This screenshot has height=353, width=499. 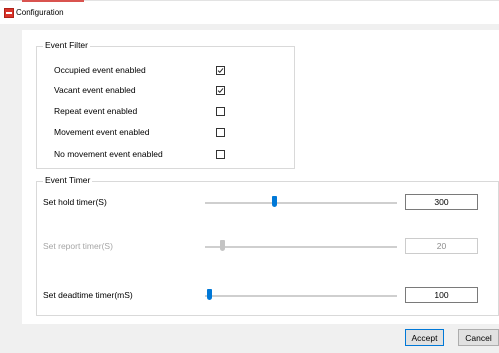 I want to click on report-timer-label: Set report timer(S), so click(x=78, y=246).